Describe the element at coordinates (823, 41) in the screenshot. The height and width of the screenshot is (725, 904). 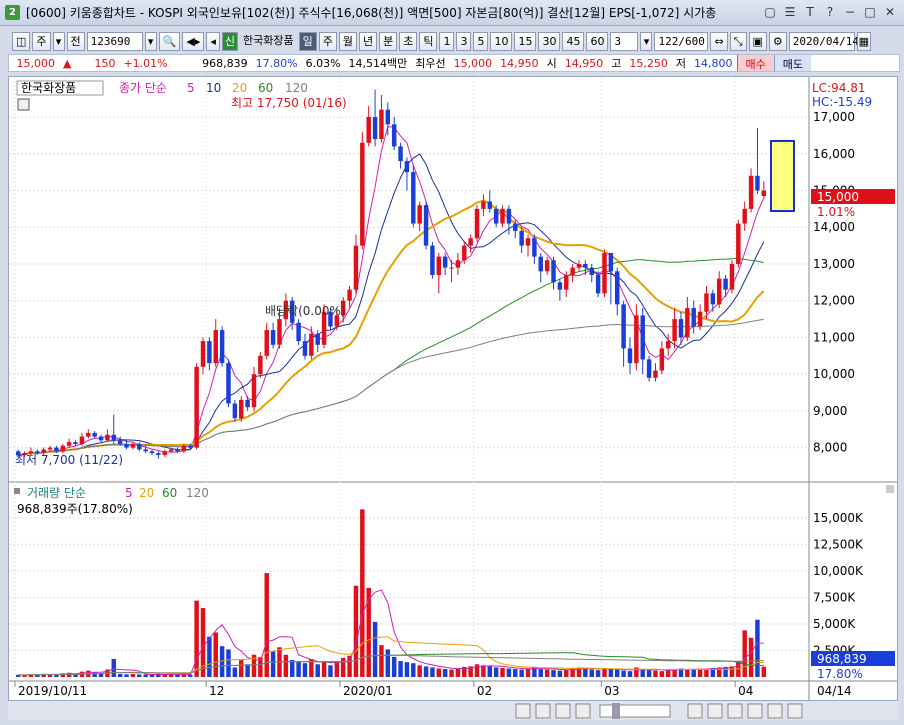
I see `date-input: 2020/04/14` at that location.